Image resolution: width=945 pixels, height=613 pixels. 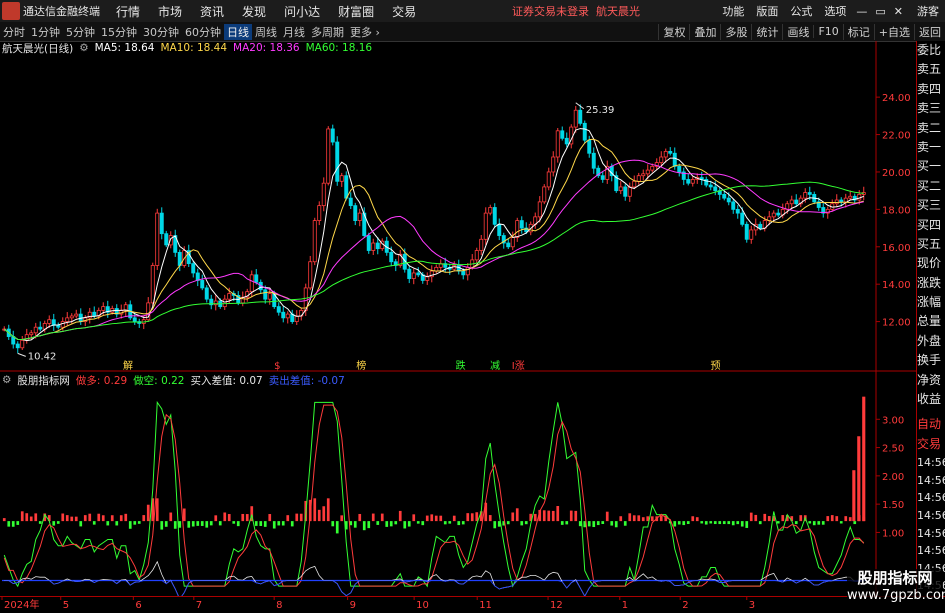 What do you see at coordinates (893, 505) in the screenshot?
I see `indicator-tick-label: 1.50` at bounding box center [893, 505].